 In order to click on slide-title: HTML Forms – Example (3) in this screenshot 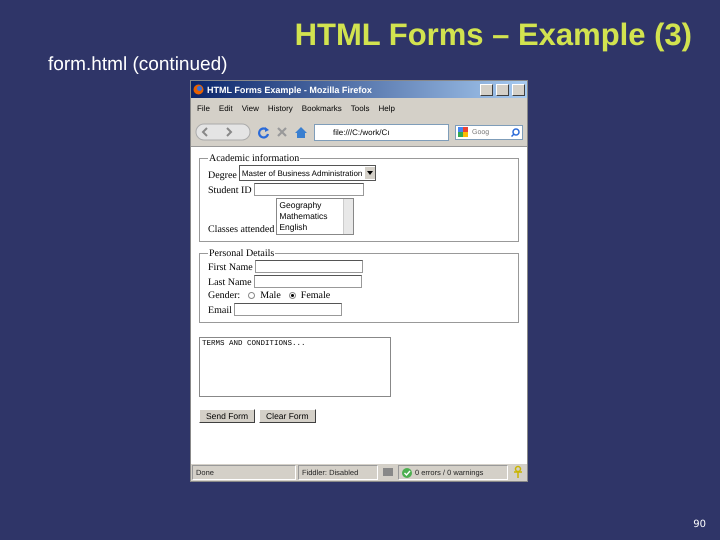, I will do `click(493, 35)`.